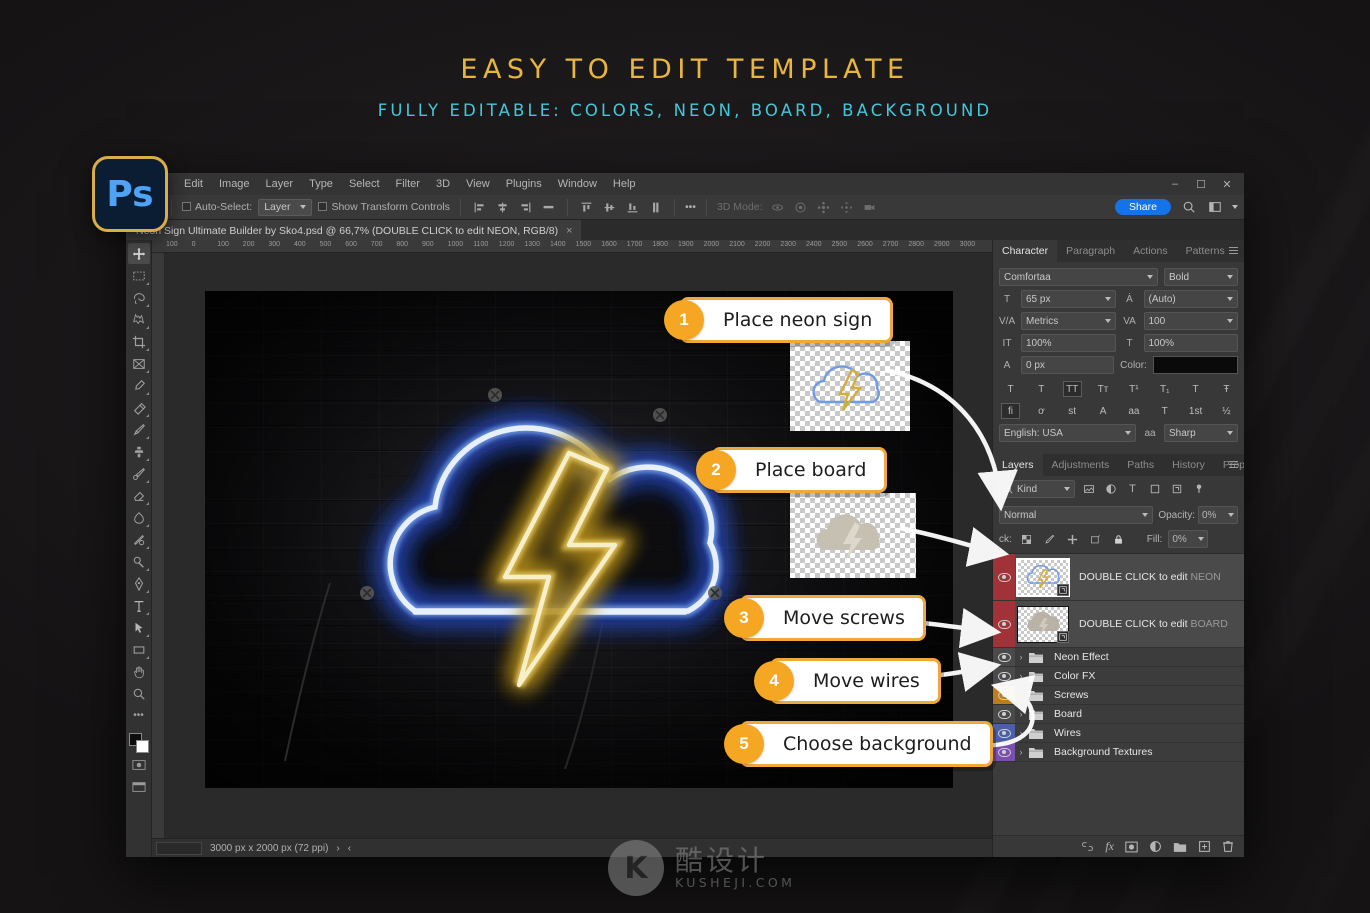  I want to click on auto-select-scope-select: Layer, so click(285, 207).